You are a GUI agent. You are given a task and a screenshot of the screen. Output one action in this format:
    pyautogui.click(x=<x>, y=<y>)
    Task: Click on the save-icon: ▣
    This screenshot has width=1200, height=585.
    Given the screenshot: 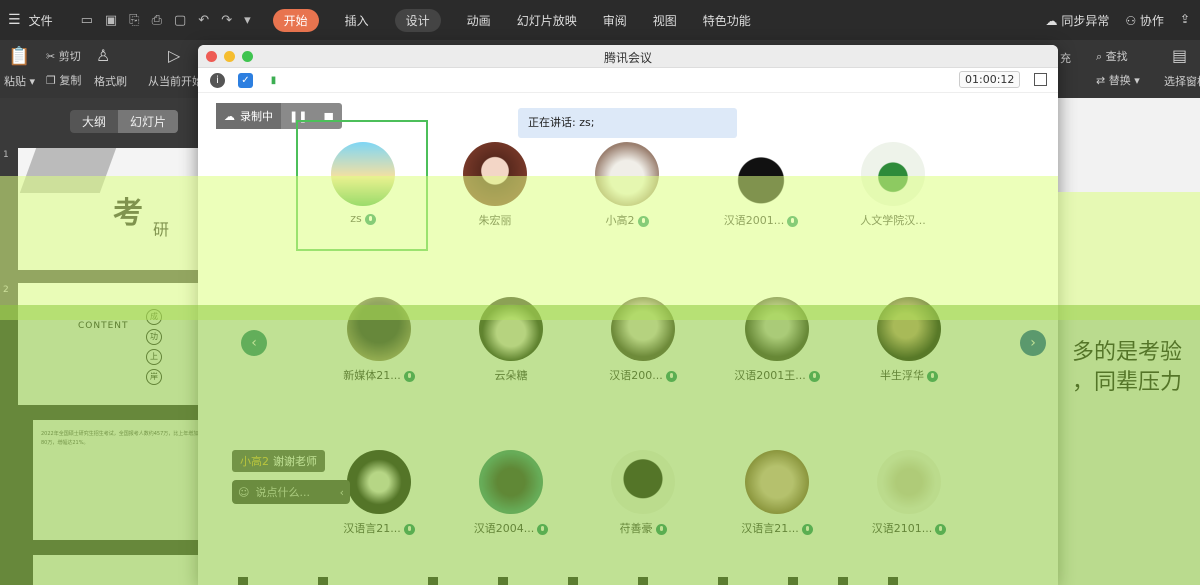 What is the action you would take?
    pyautogui.click(x=111, y=20)
    